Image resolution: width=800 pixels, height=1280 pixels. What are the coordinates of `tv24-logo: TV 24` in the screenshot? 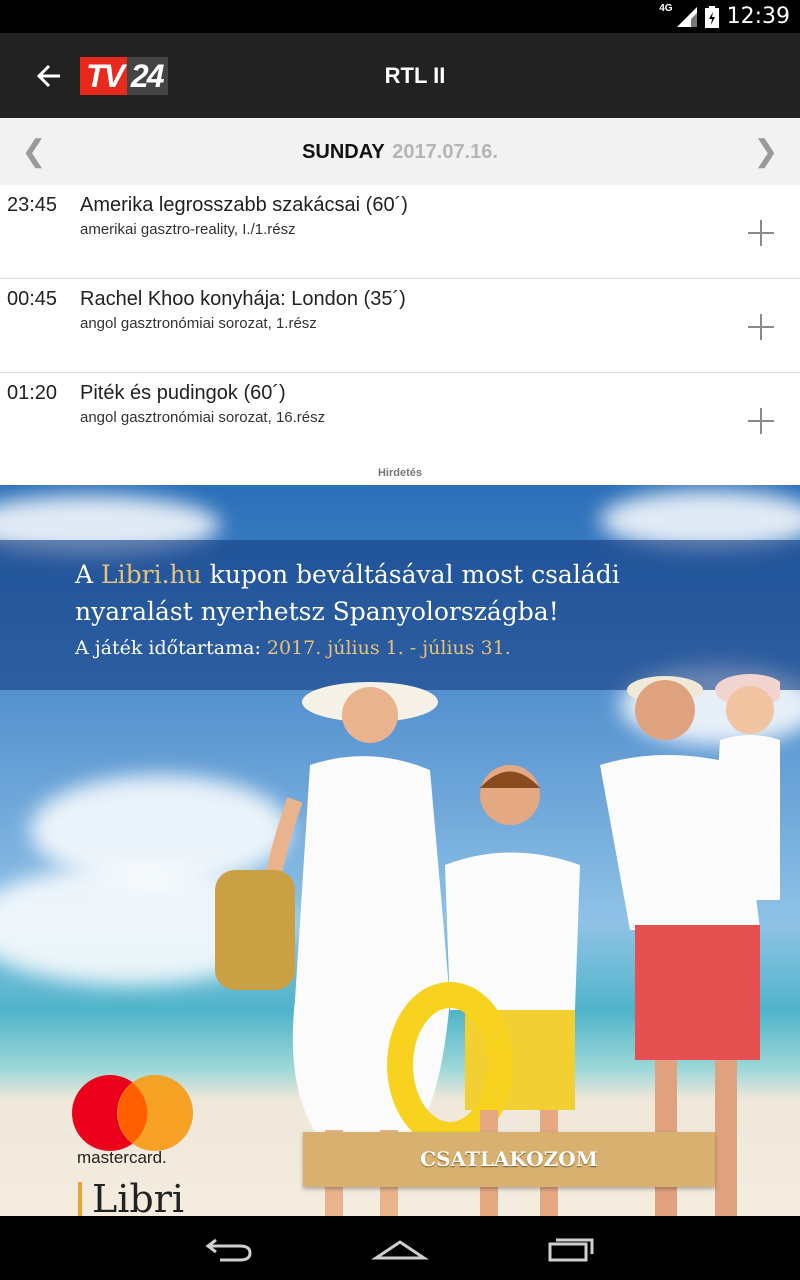 It's located at (124, 76).